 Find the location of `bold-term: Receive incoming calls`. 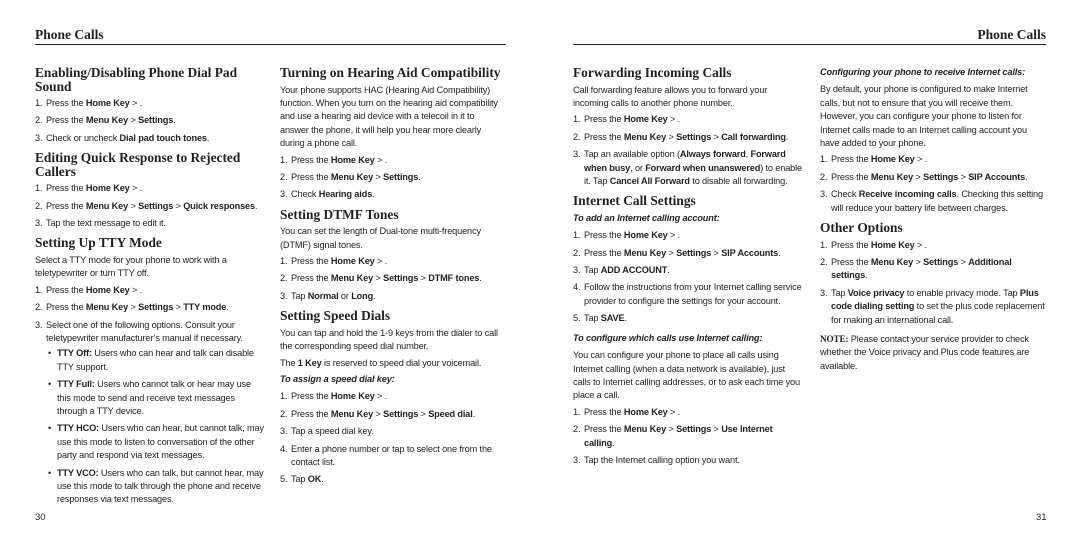

bold-term: Receive incoming calls is located at coordinates (907, 194).